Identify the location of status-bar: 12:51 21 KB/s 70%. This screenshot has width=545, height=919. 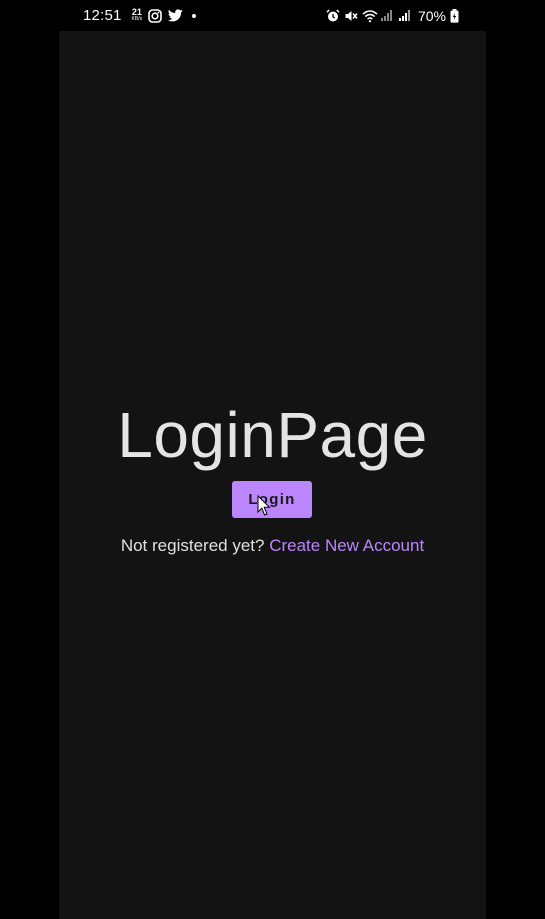
(272, 15).